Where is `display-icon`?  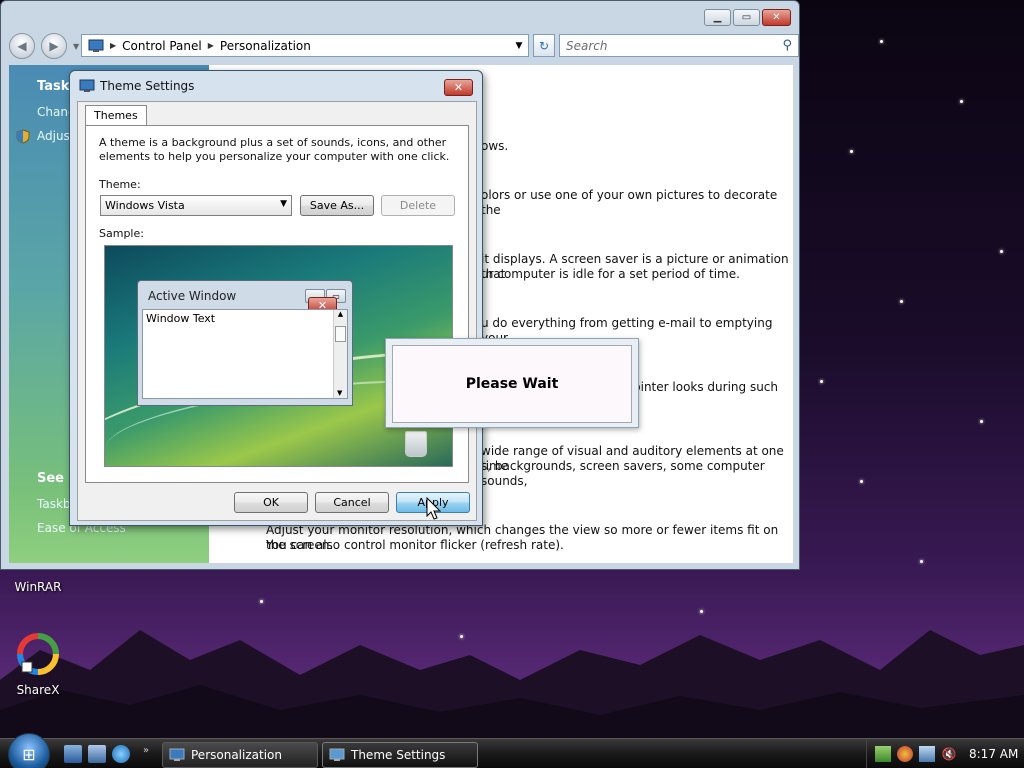 display-icon is located at coordinates (927, 754).